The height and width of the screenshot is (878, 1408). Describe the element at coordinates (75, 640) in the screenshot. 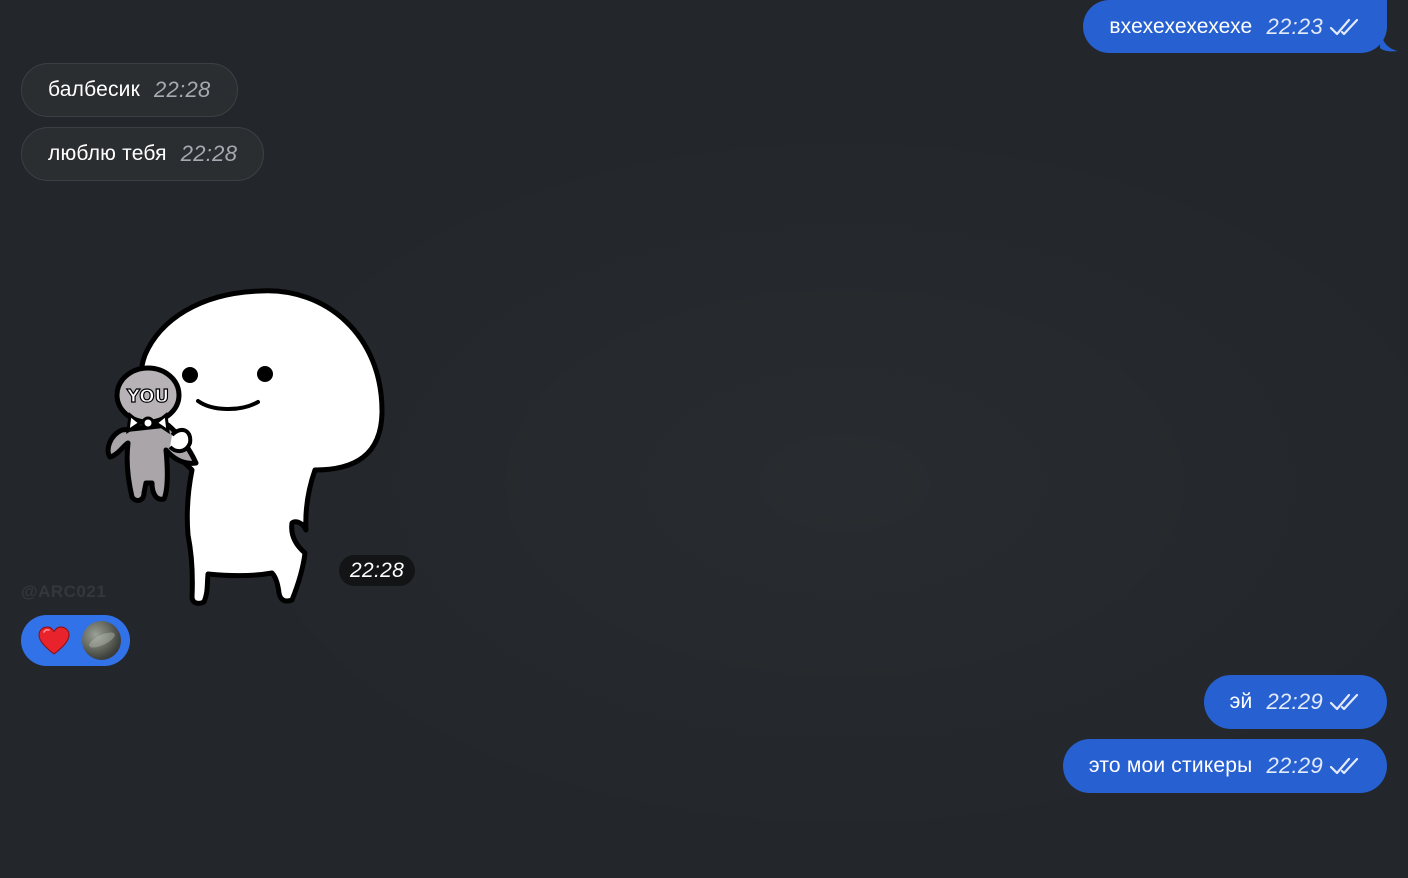

I see `reaction-pill` at that location.